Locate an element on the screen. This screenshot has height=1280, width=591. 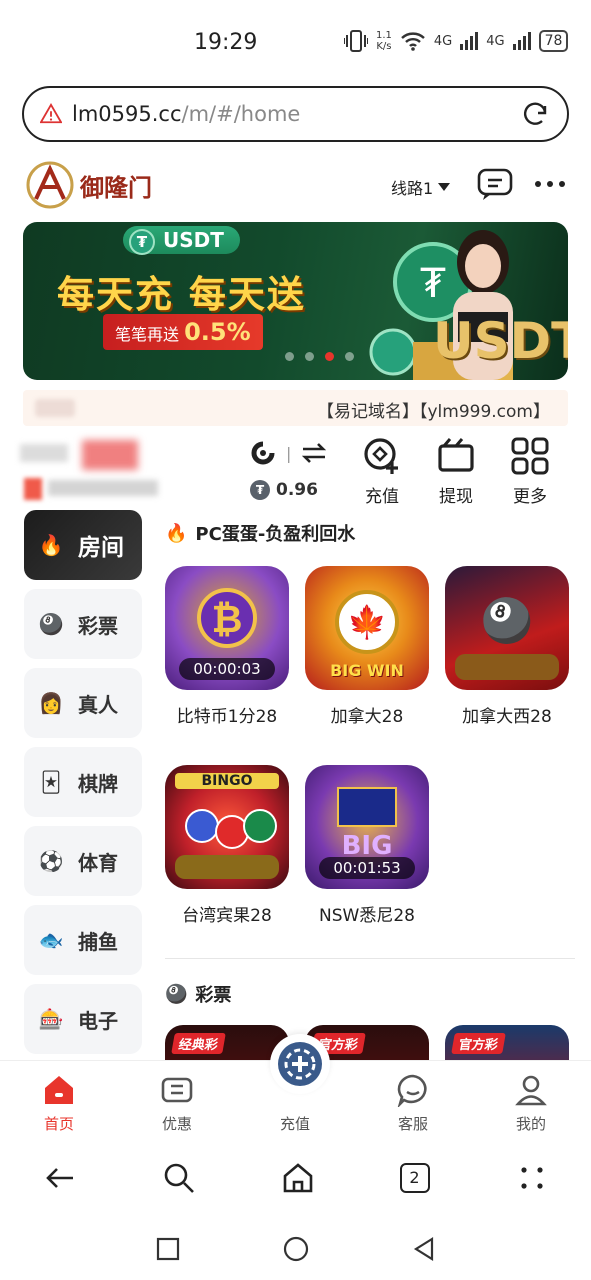
home-icon is located at coordinates (59, 1090).